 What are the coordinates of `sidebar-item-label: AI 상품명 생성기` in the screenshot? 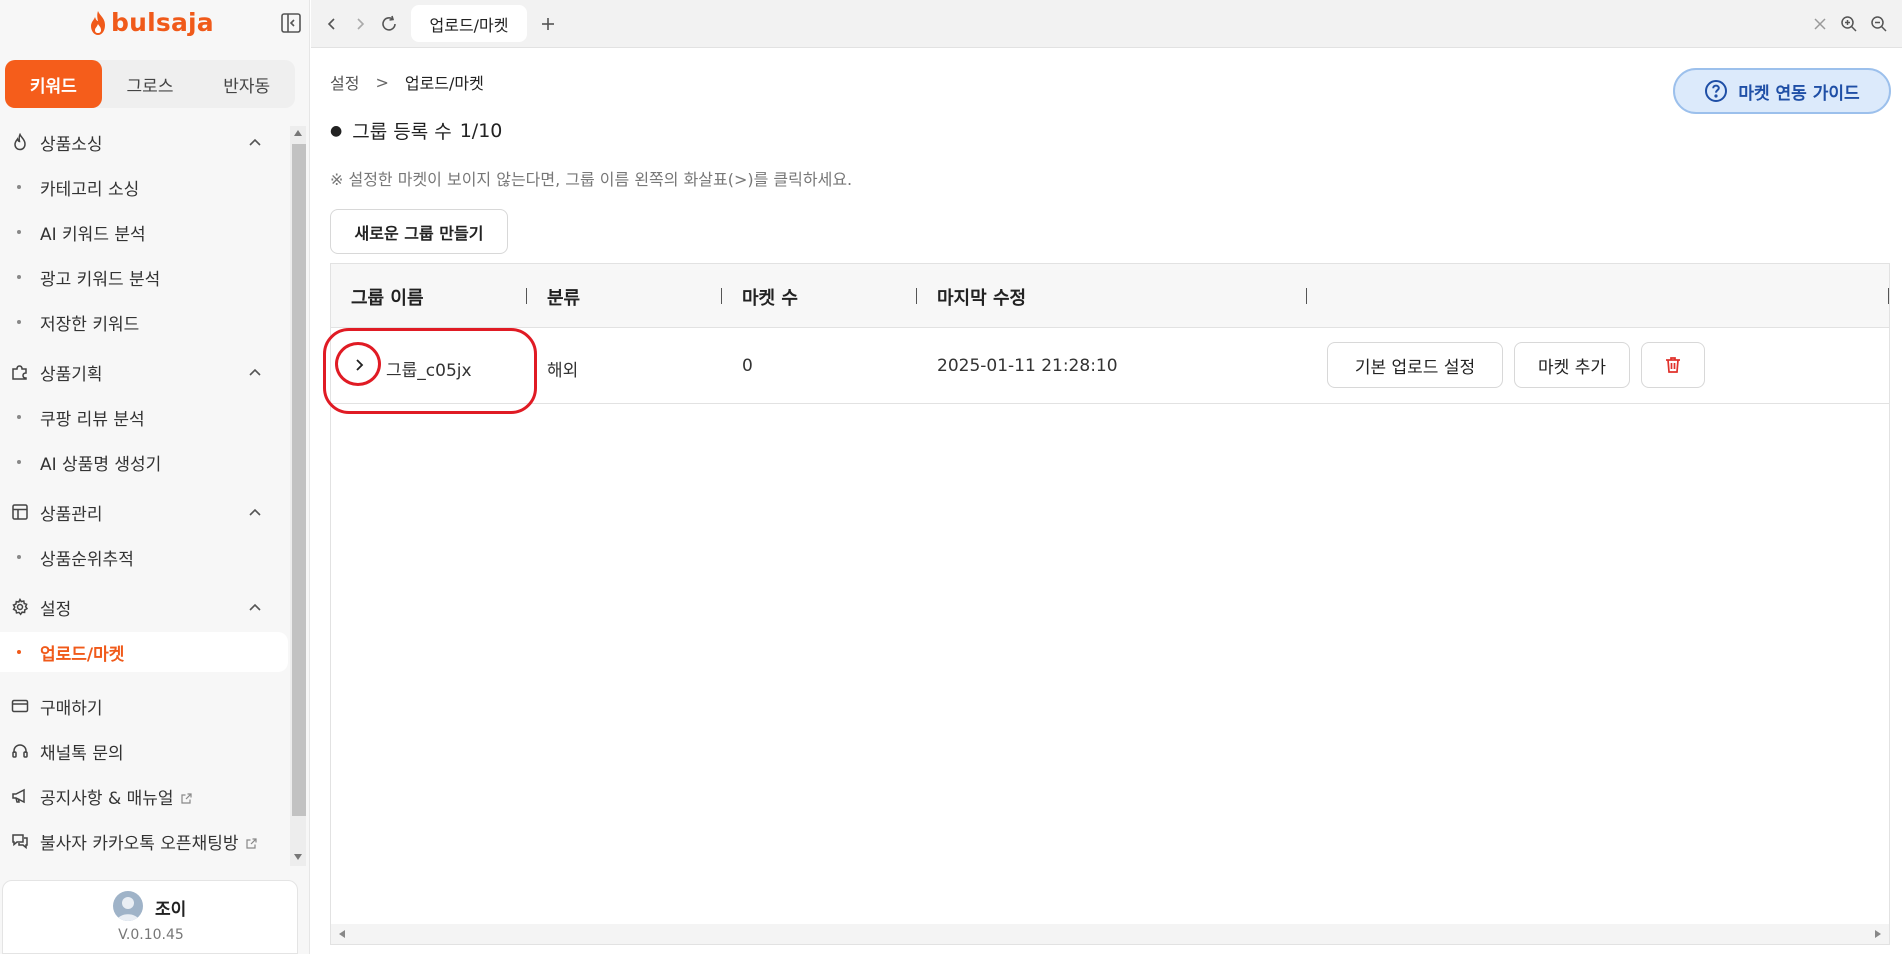 It's located at (101, 464).